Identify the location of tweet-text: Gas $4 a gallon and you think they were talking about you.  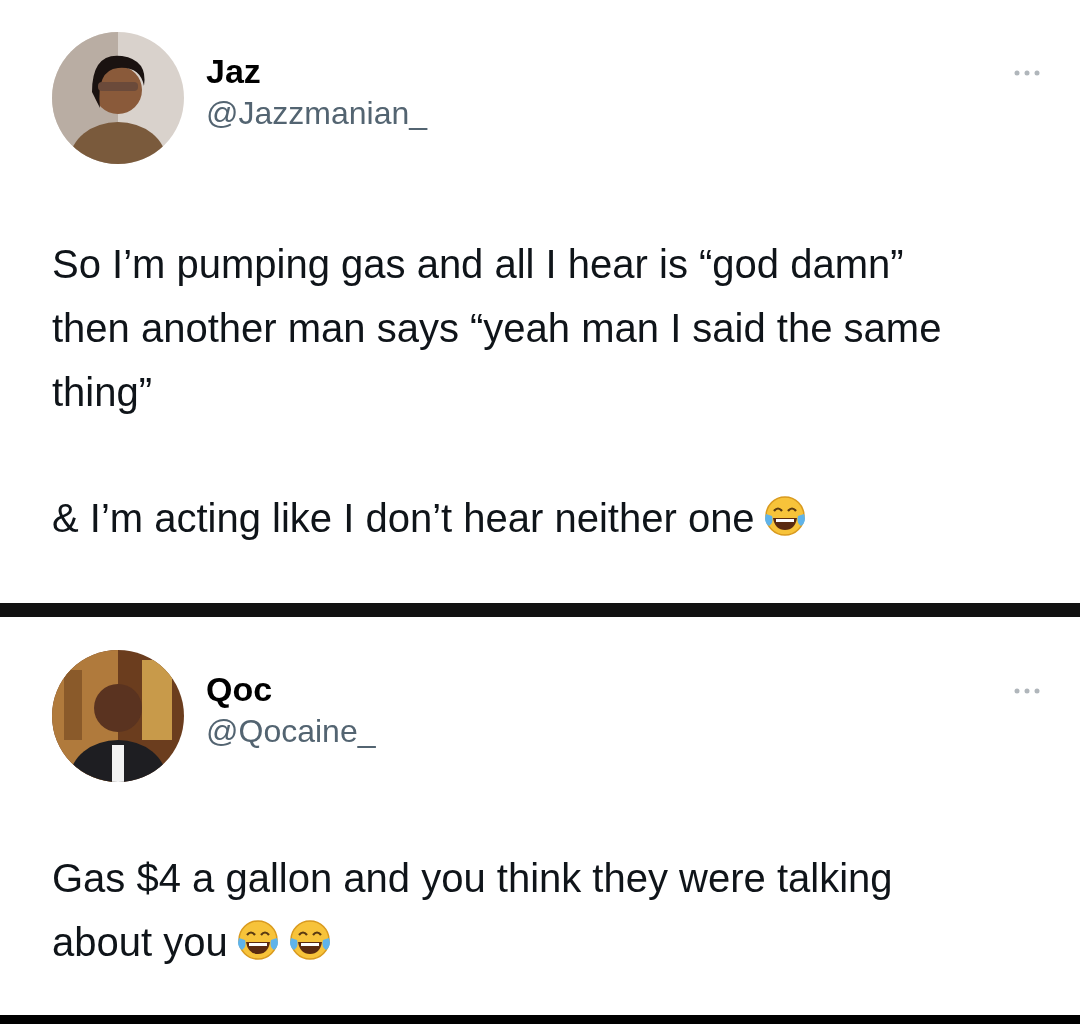
(473, 910).